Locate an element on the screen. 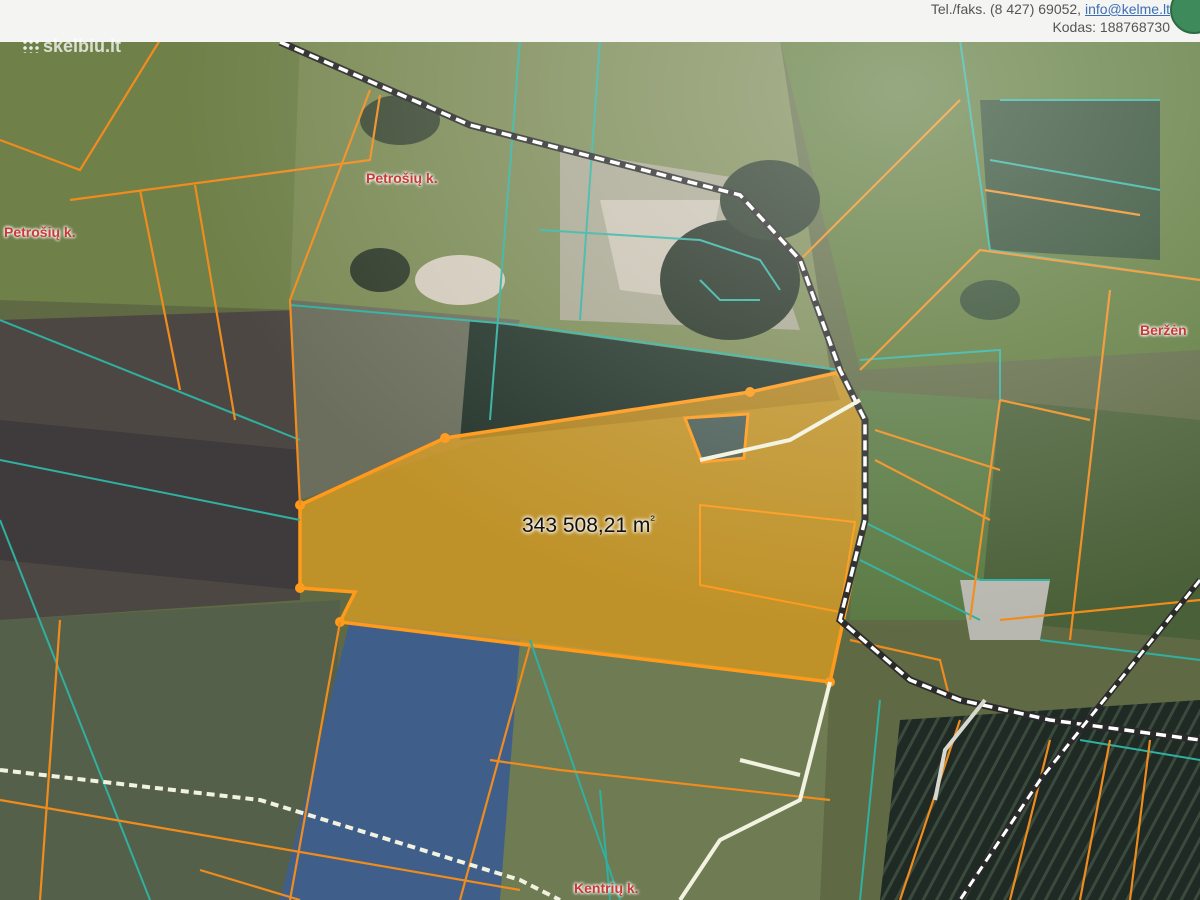 The width and height of the screenshot is (1200, 900). area-unit: ² is located at coordinates (652, 519).